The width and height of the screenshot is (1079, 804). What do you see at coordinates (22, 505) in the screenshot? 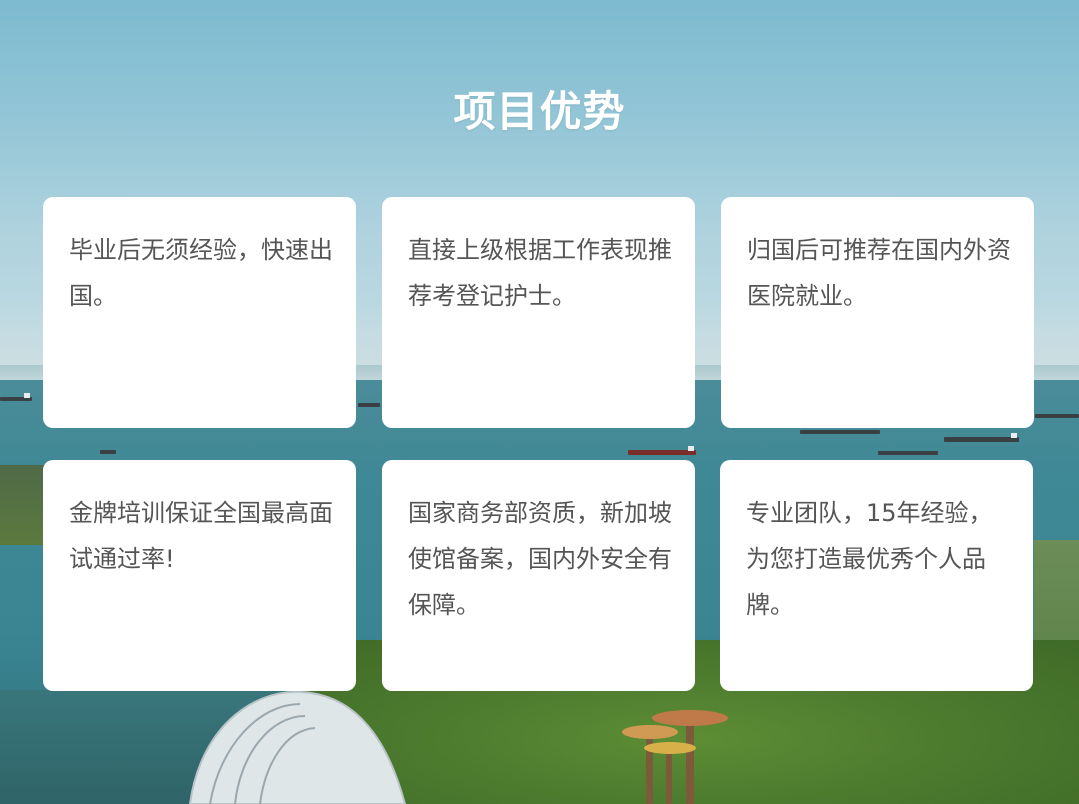
I see `left-shore` at bounding box center [22, 505].